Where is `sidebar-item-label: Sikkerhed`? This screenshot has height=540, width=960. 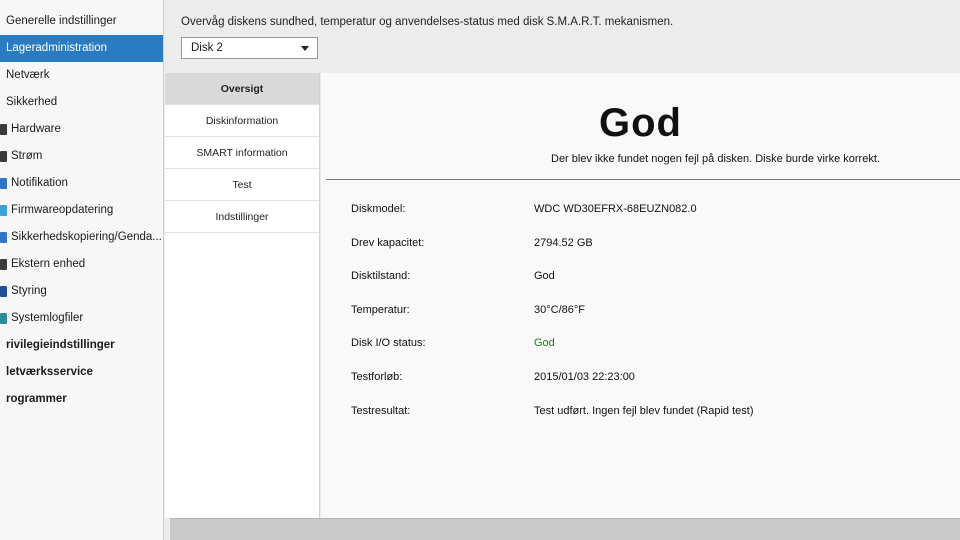 sidebar-item-label: Sikkerhed is located at coordinates (32, 102).